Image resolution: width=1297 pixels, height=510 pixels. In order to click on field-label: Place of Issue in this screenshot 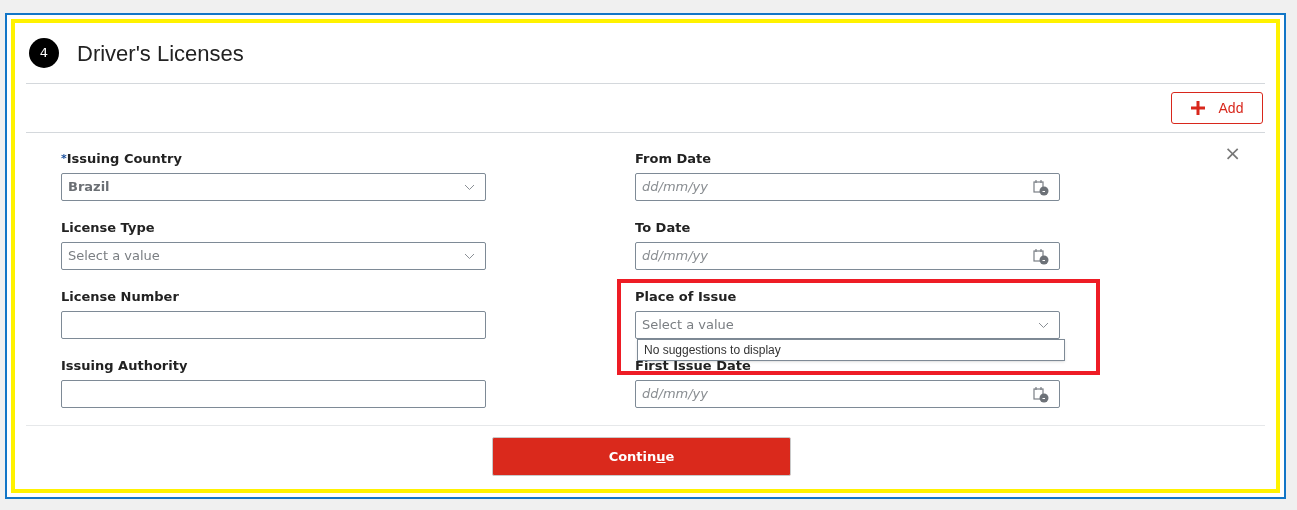, I will do `click(686, 296)`.